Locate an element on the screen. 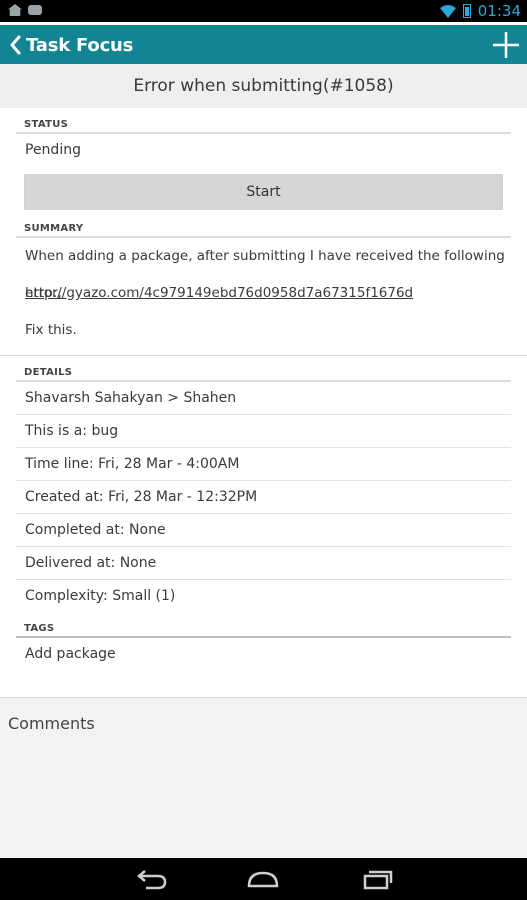  status-notifications is located at coordinates (25, 10).